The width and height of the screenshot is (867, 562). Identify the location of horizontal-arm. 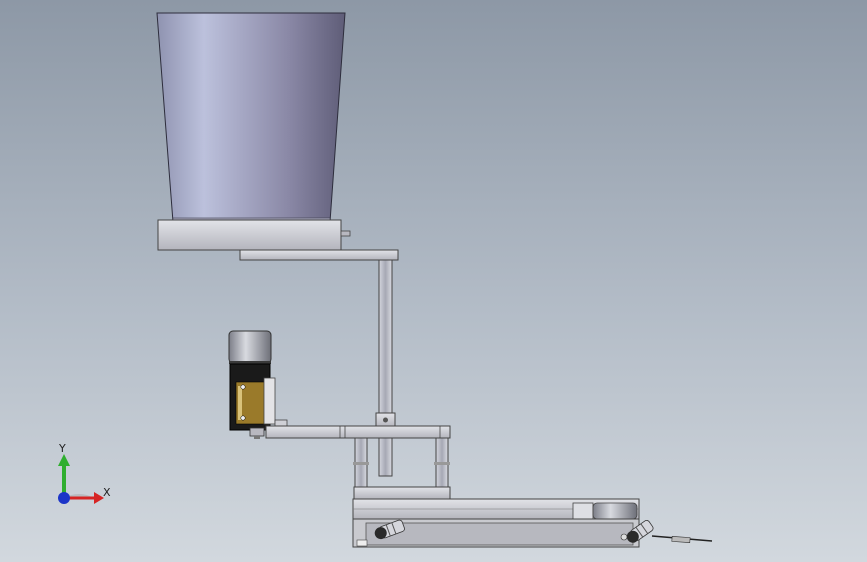
(358, 429).